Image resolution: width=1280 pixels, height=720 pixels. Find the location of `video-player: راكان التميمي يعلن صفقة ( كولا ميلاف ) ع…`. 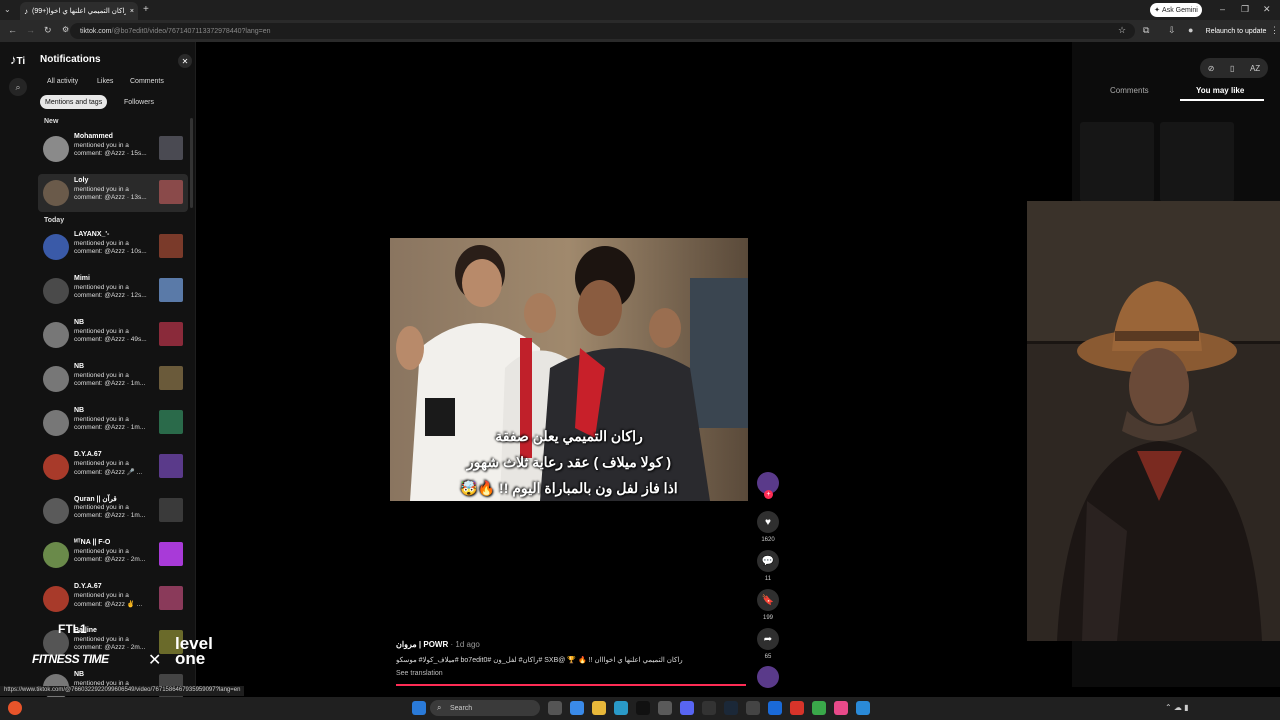

video-player: راكان التميمي يعلن صفقة ( كولا ميلاف ) ع… is located at coordinates (569, 369).